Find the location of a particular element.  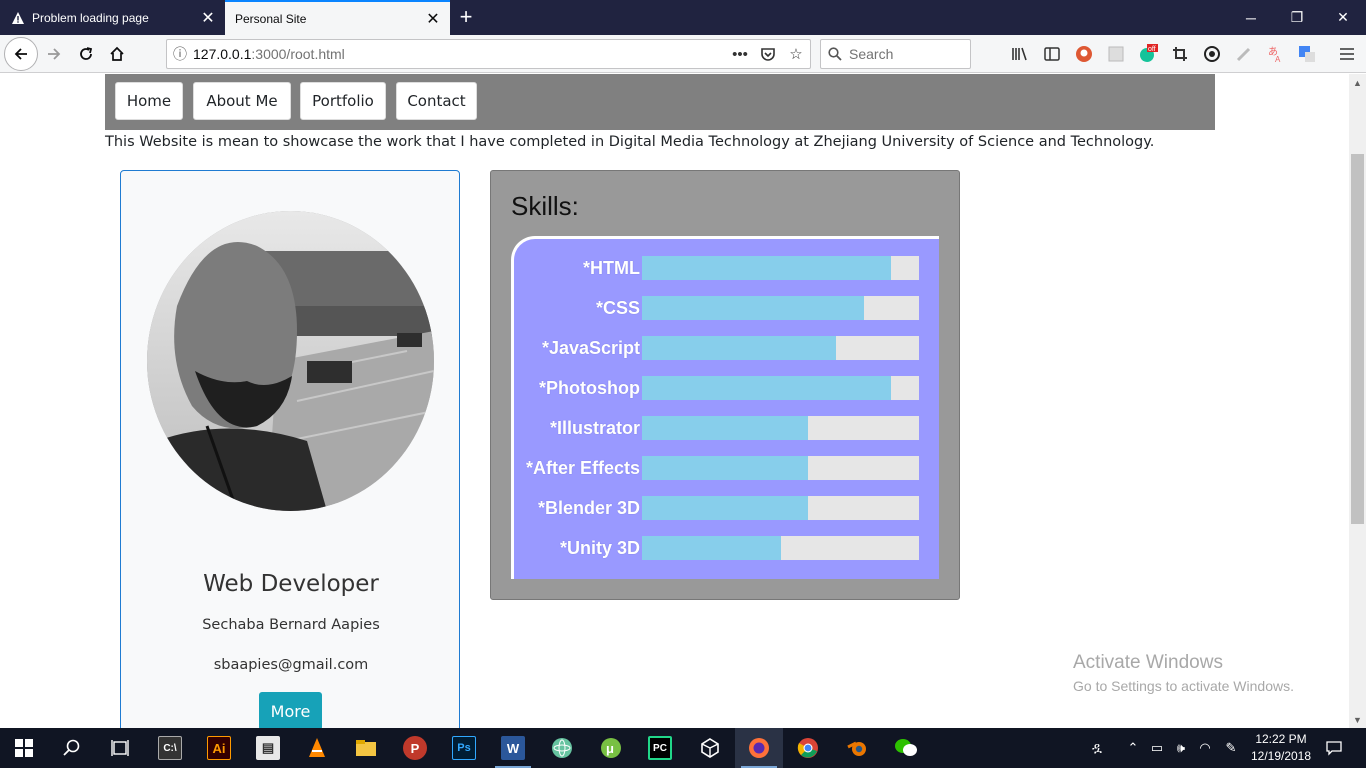

bookmark-star-icon: ☆ is located at coordinates (796, 54).